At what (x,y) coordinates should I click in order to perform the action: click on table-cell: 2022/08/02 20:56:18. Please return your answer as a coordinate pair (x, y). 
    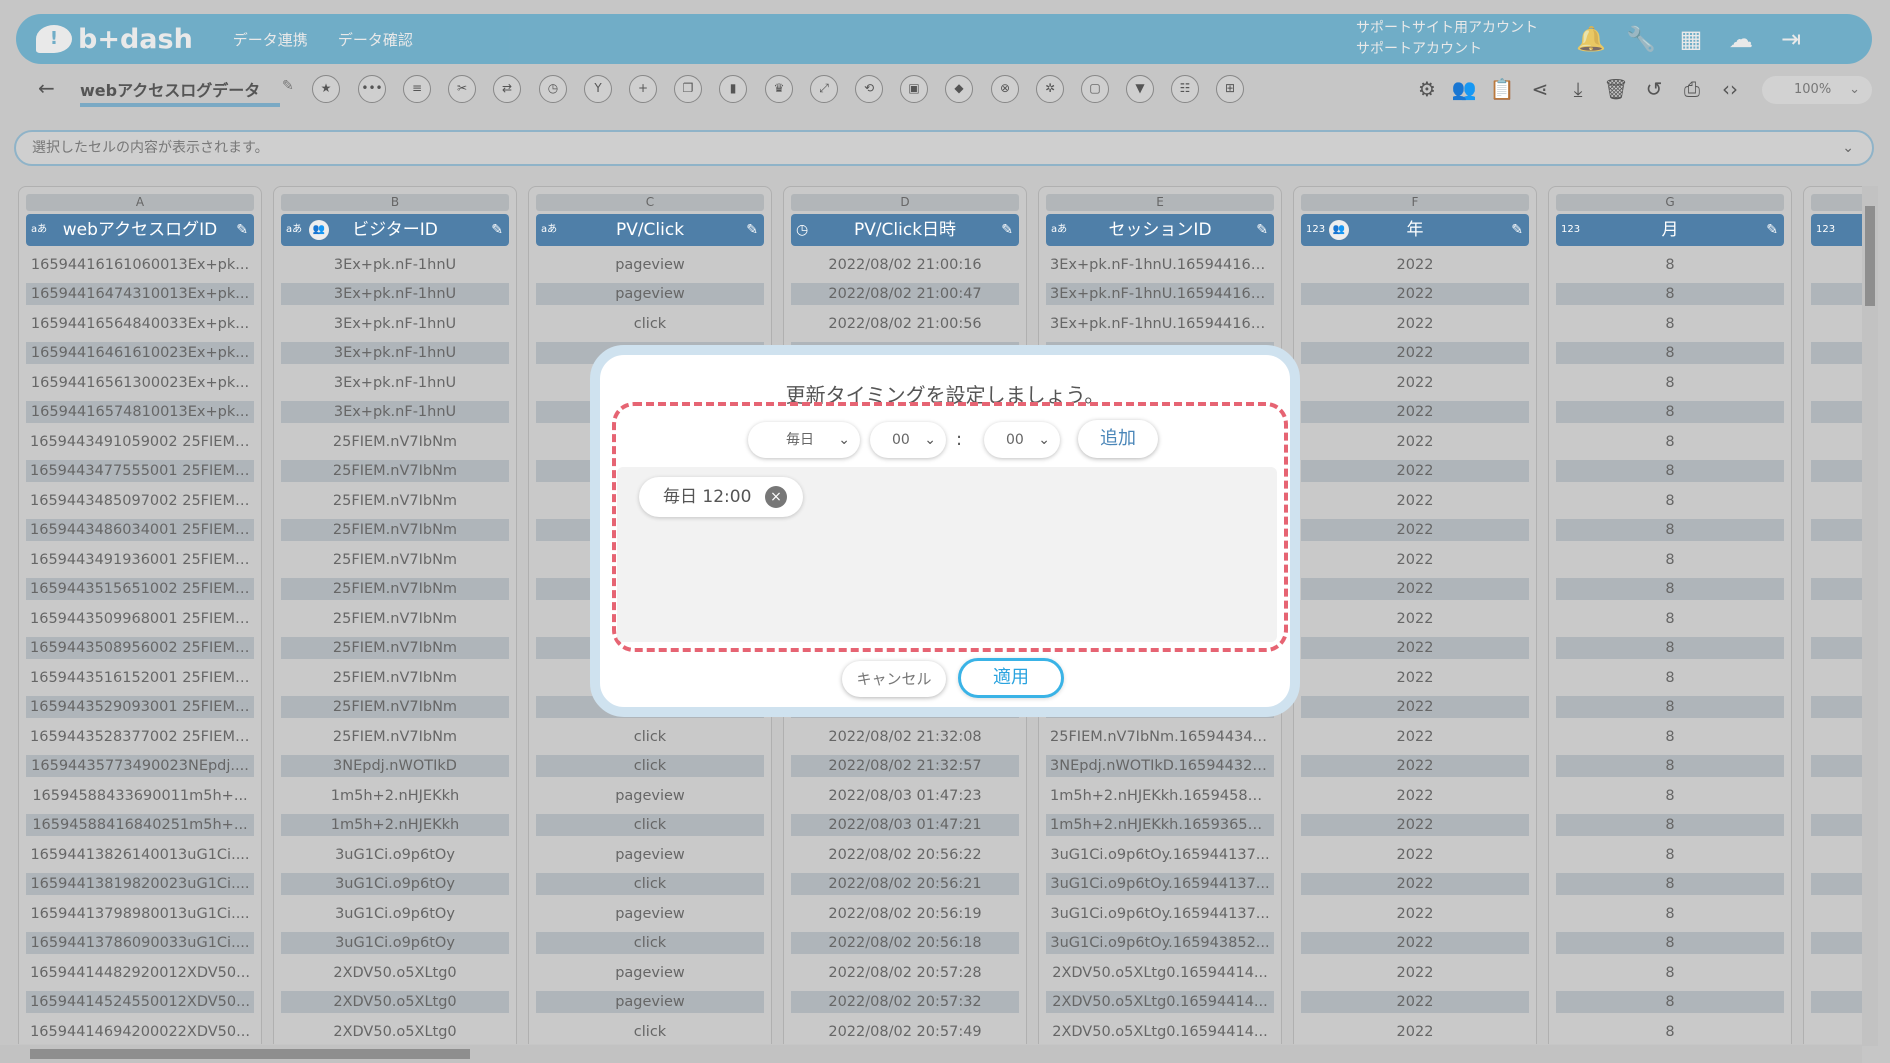
    Looking at the image, I should click on (905, 943).